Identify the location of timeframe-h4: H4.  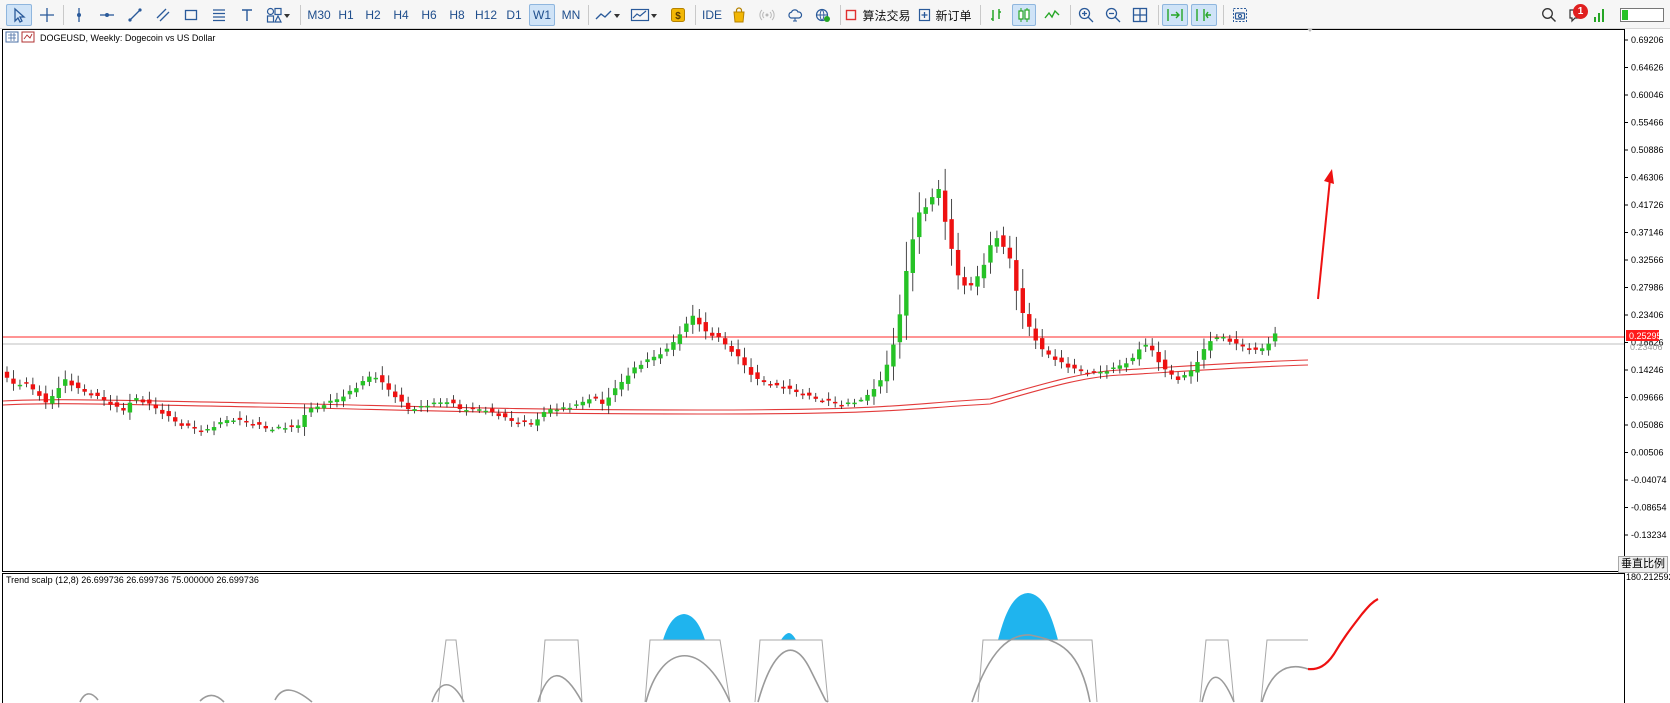
(401, 15).